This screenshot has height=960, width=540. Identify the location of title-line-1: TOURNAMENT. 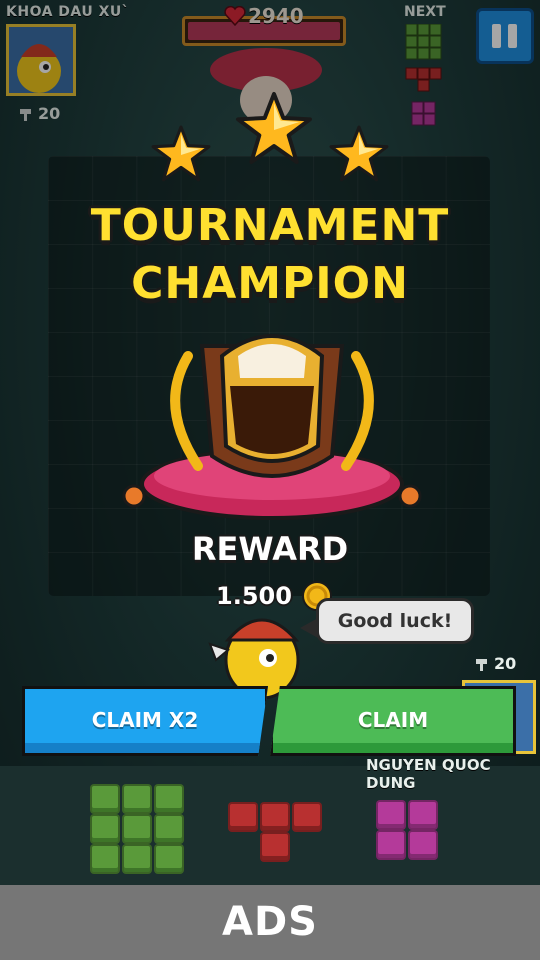
(270, 225).